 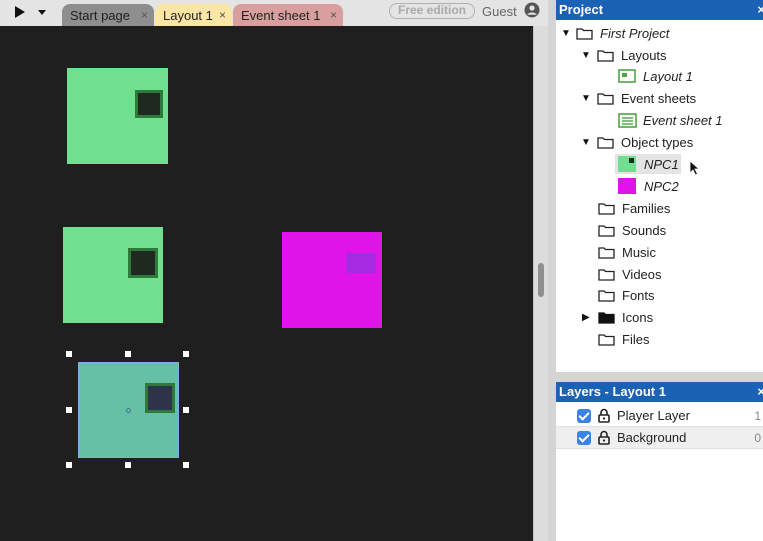 I want to click on tab-label: Event sheet 1, so click(x=281, y=15).